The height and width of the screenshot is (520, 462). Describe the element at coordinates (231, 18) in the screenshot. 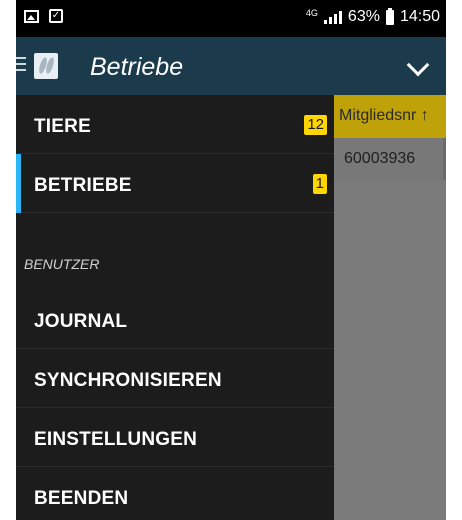

I see `status-bar: ✓ 4G 63% 14:50` at that location.